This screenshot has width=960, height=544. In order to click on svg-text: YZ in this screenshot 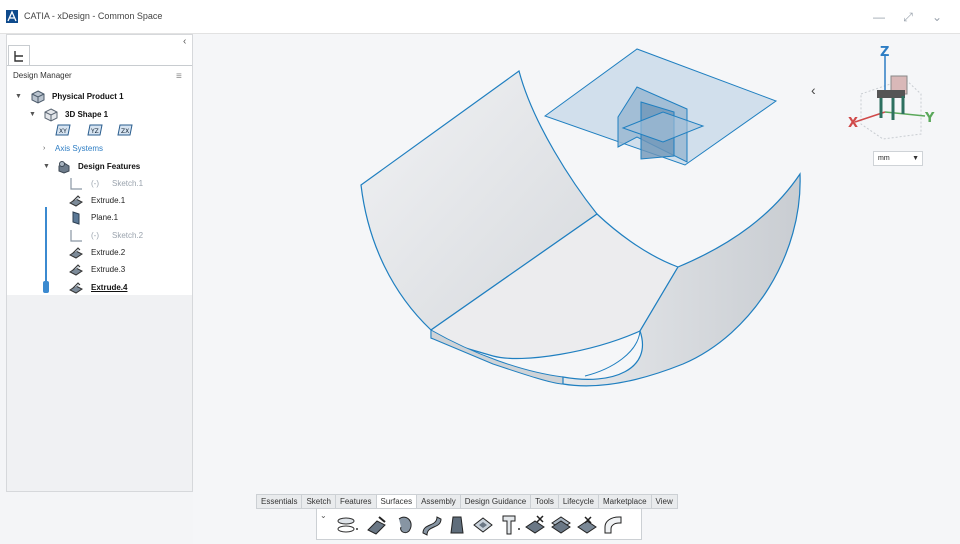, I will do `click(94, 131)`.